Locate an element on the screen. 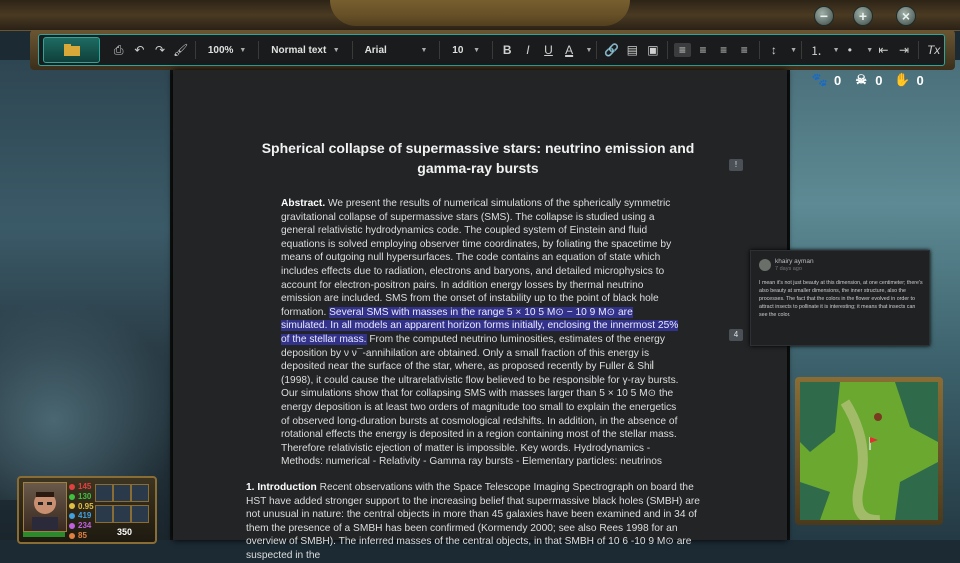  redo-icon: ↷ is located at coordinates (160, 50).